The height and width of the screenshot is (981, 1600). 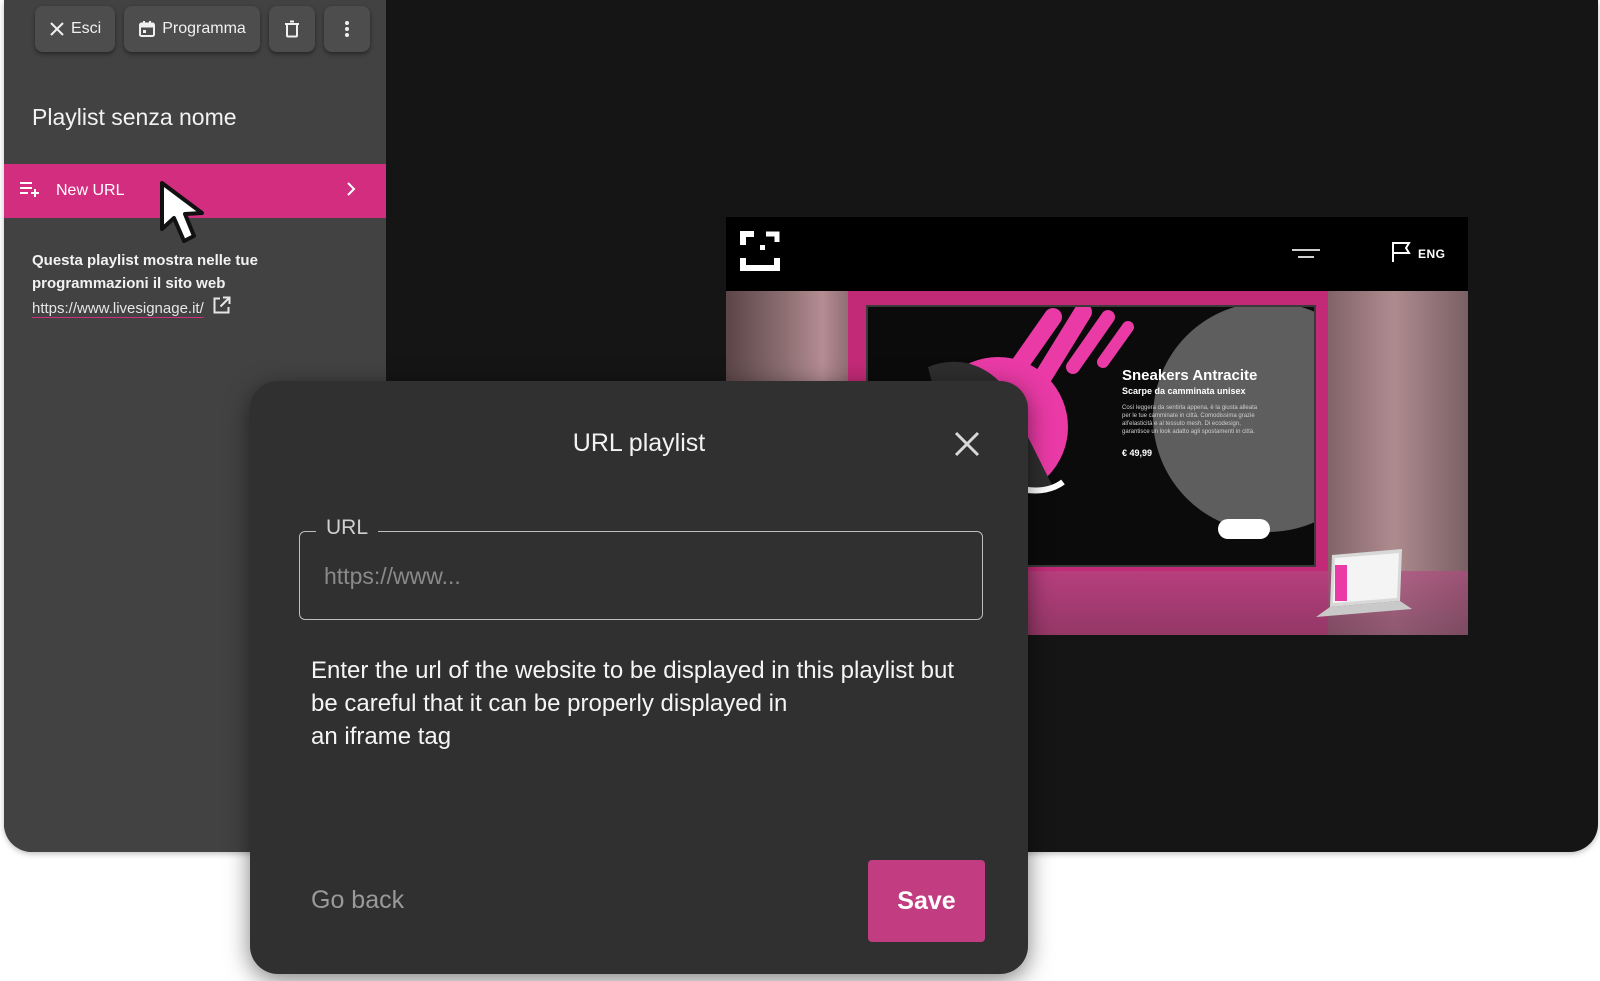 I want to click on language-selector: ENG, so click(x=1418, y=253).